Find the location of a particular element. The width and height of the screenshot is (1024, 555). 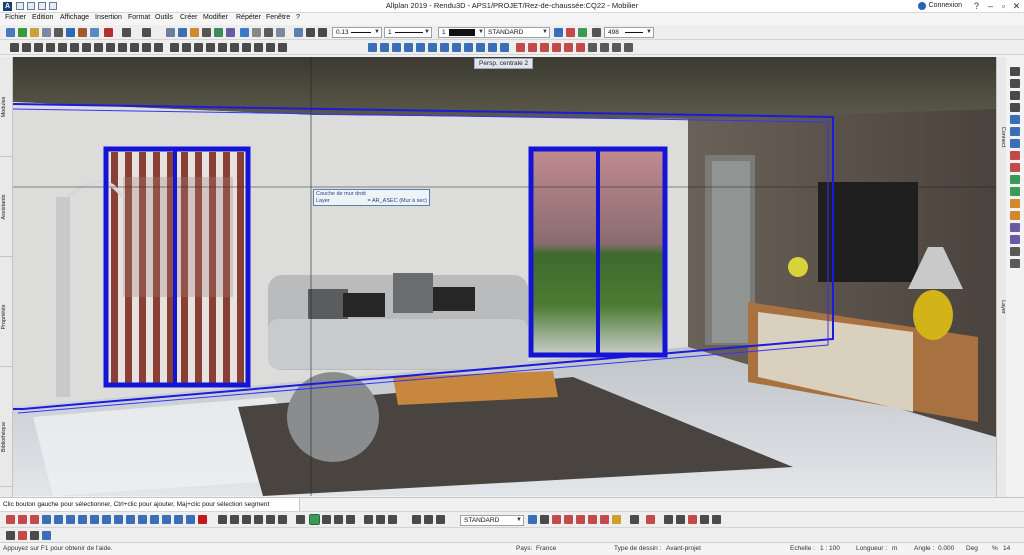

hatch-style-icon is located at coordinates (544, 519).